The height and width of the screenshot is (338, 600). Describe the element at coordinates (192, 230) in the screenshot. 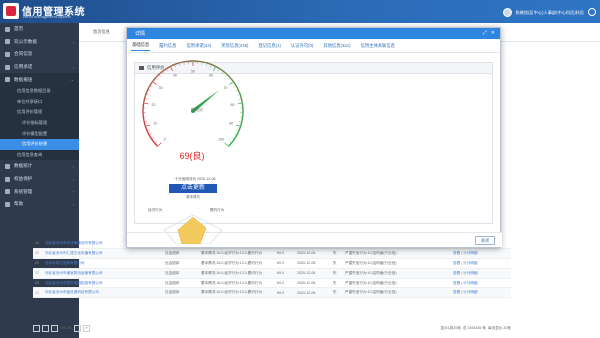

I see `radar-area` at that location.